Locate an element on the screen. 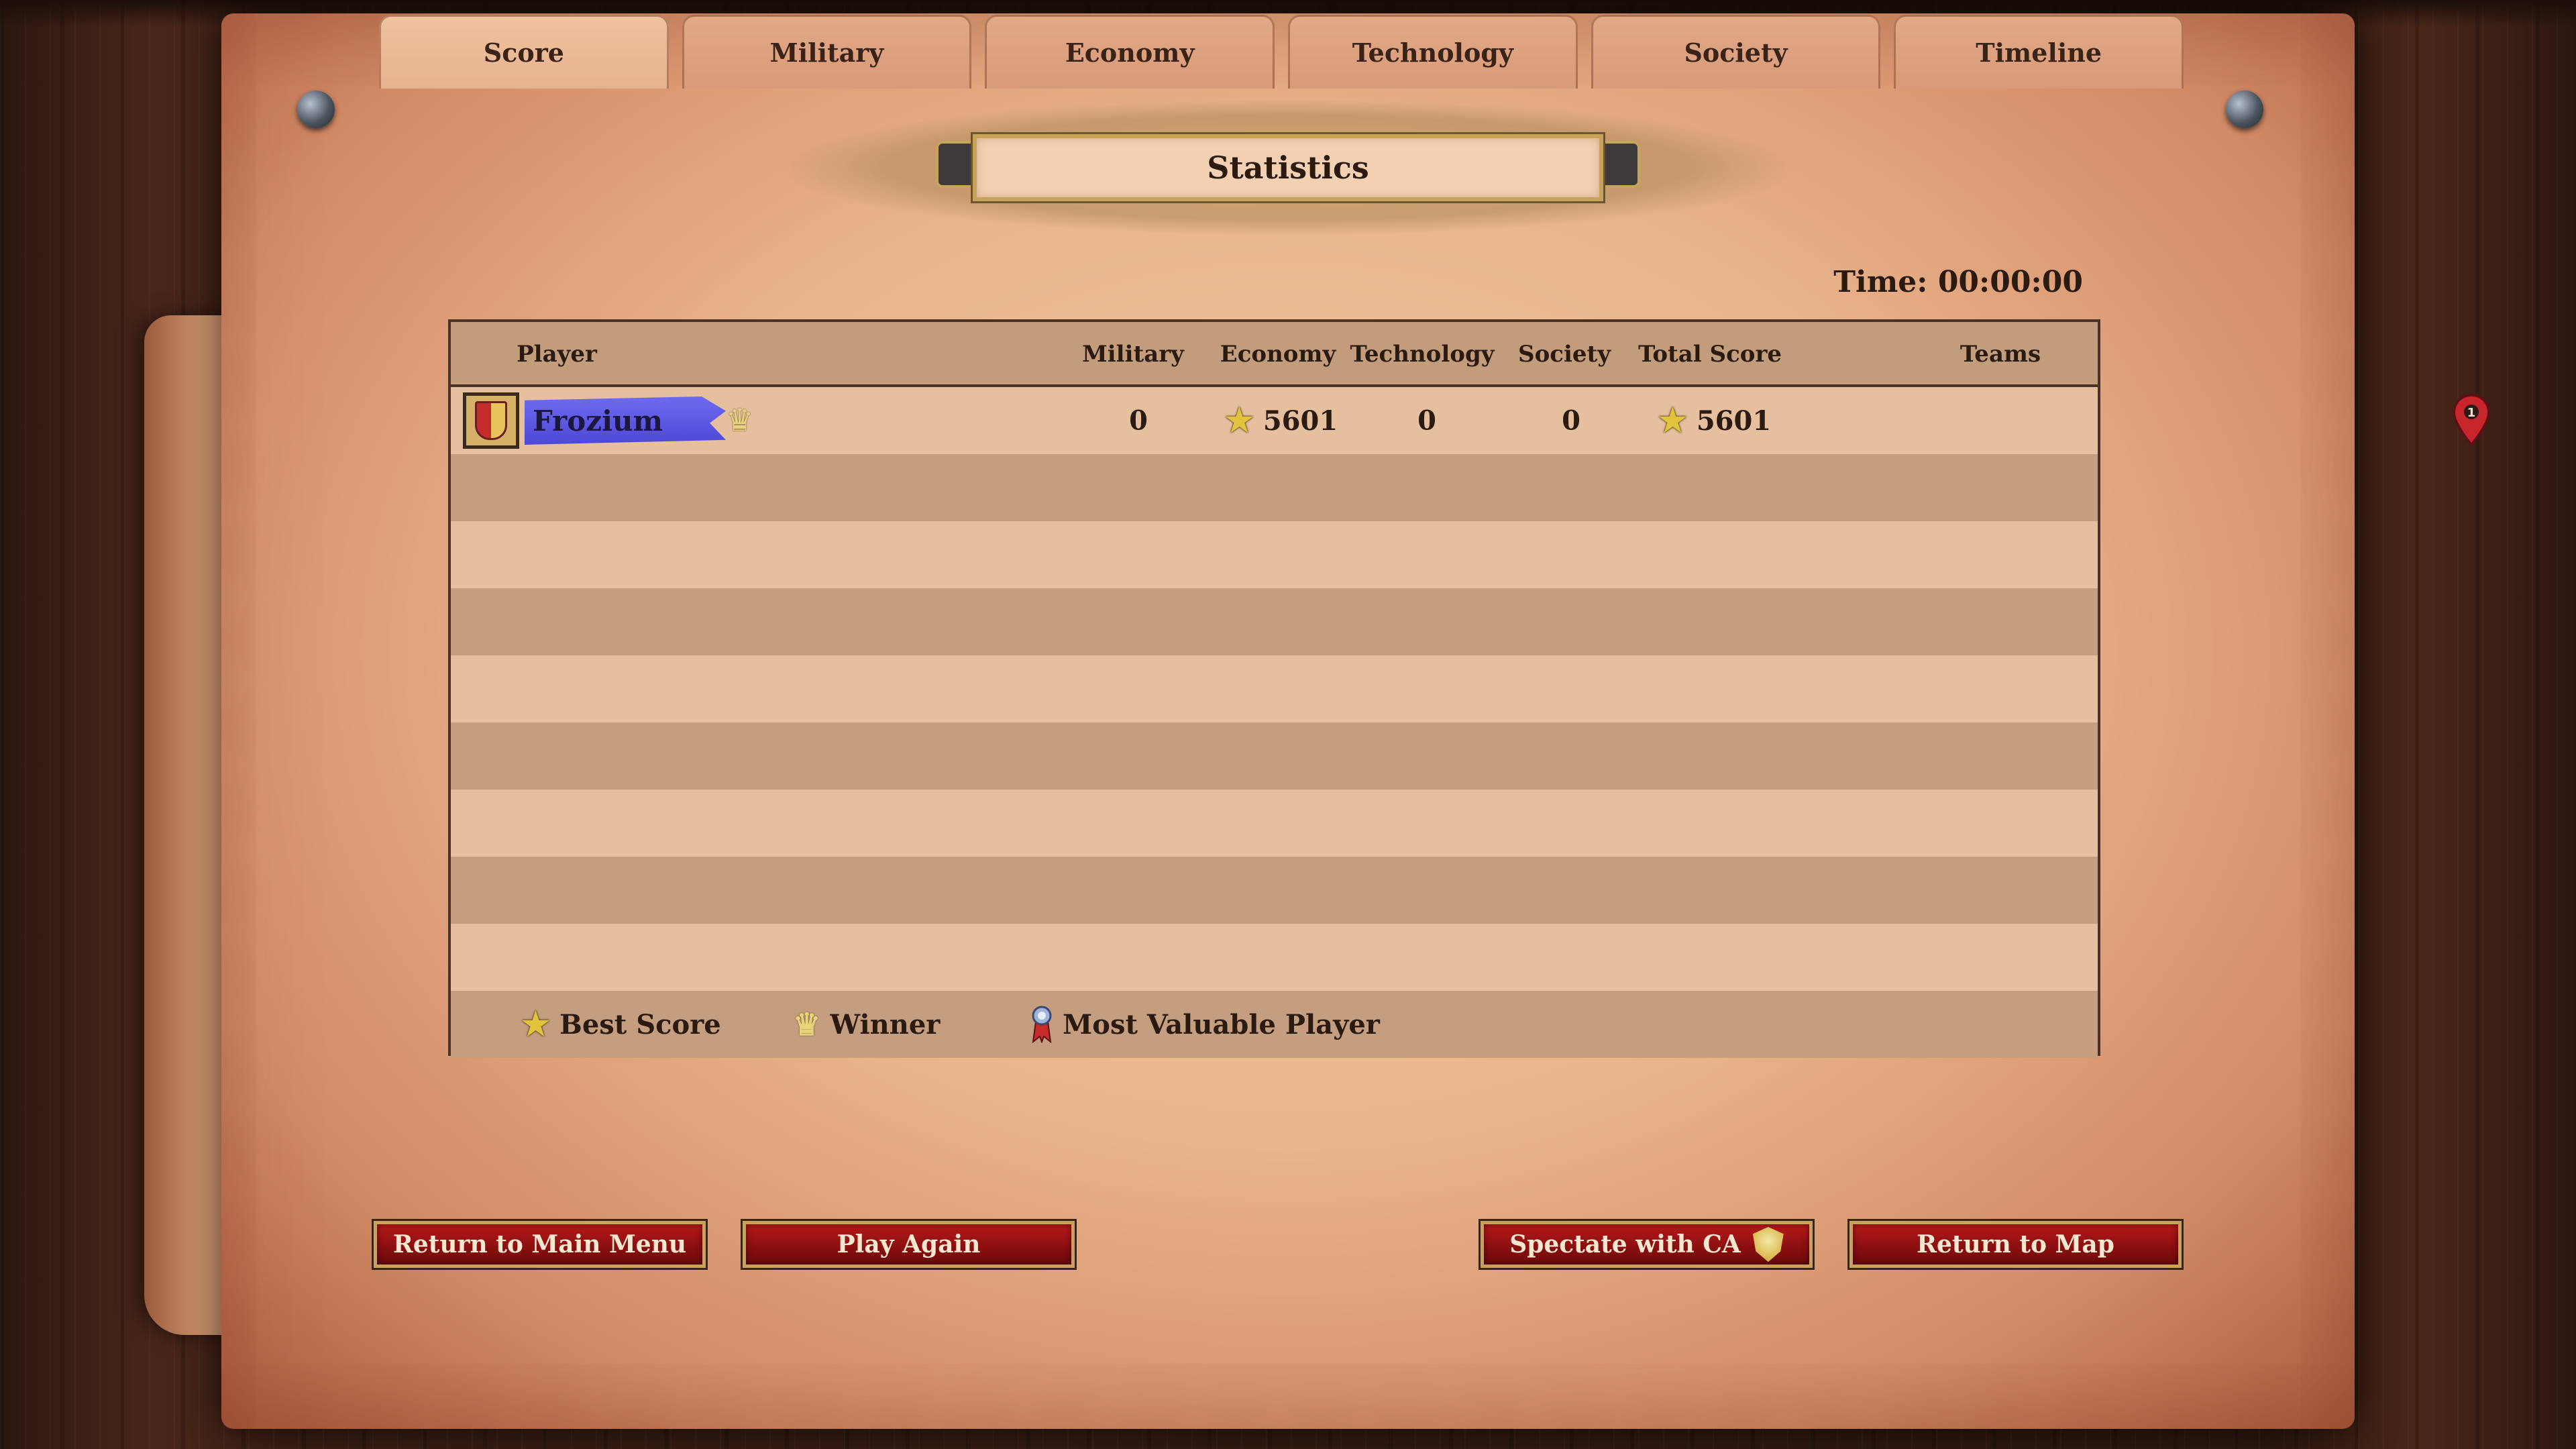 The image size is (2576, 1449). legend-mvp-label: Most Valuable Player is located at coordinates (1221, 1024).